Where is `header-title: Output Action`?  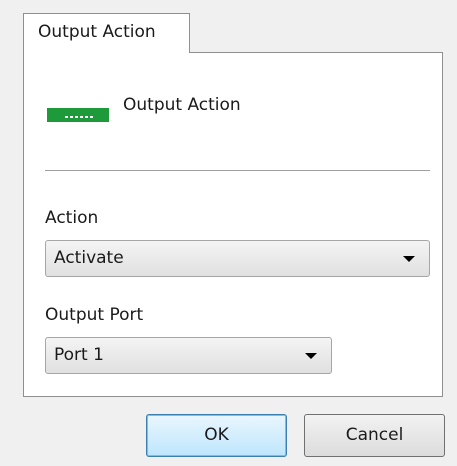 header-title: Output Action is located at coordinates (182, 105).